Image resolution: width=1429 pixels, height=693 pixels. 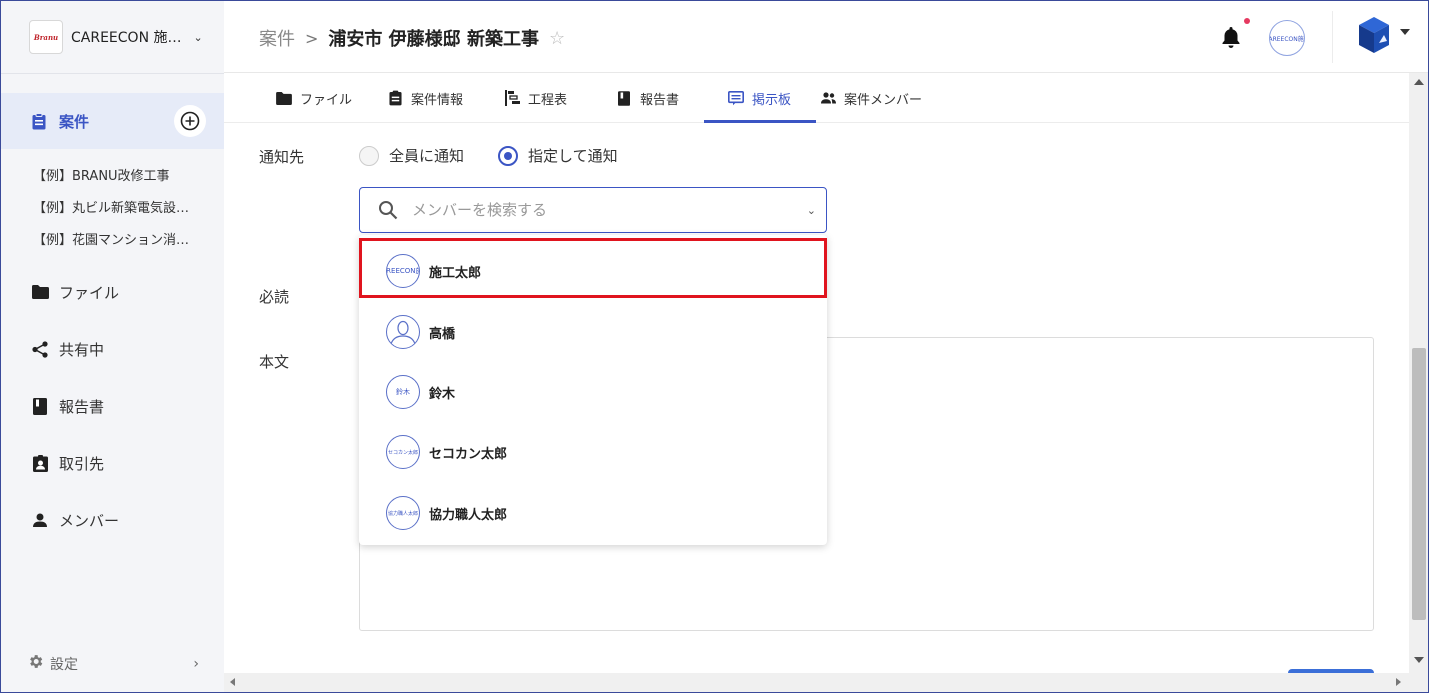 I want to click on vertical-scrollbar, so click(x=1418, y=373).